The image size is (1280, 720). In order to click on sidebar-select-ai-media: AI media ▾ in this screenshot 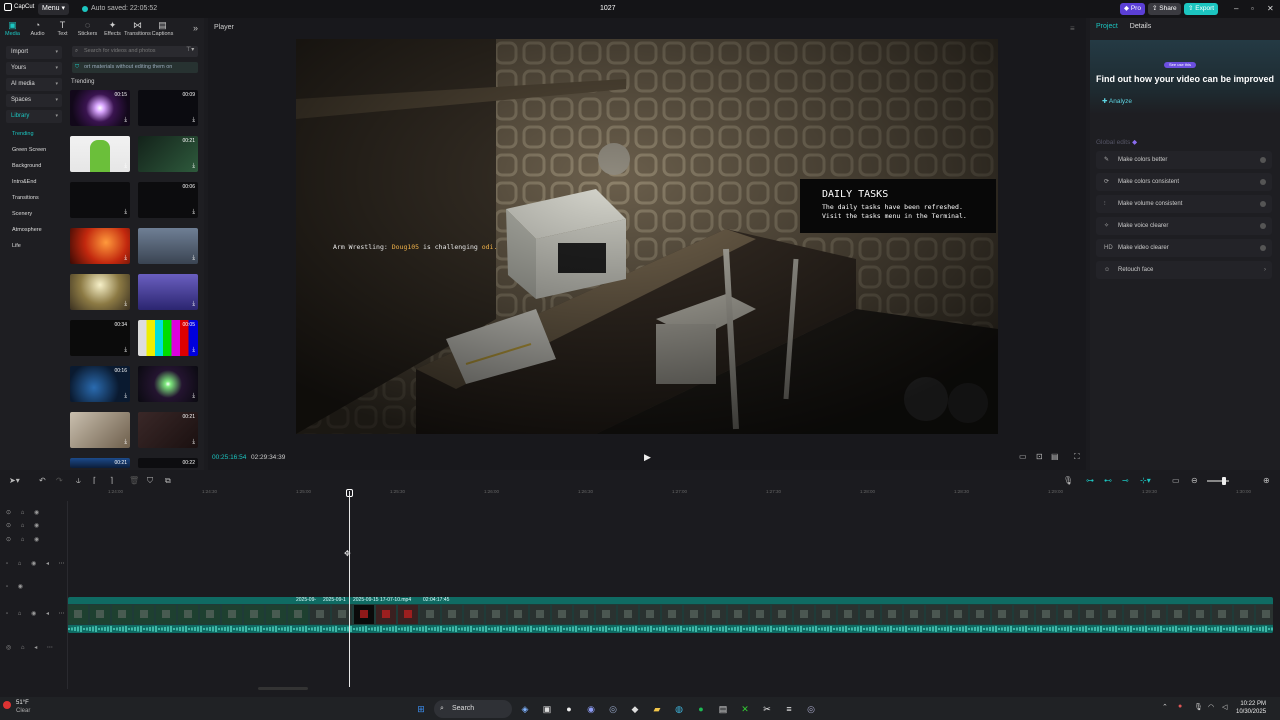, I will do `click(34, 84)`.